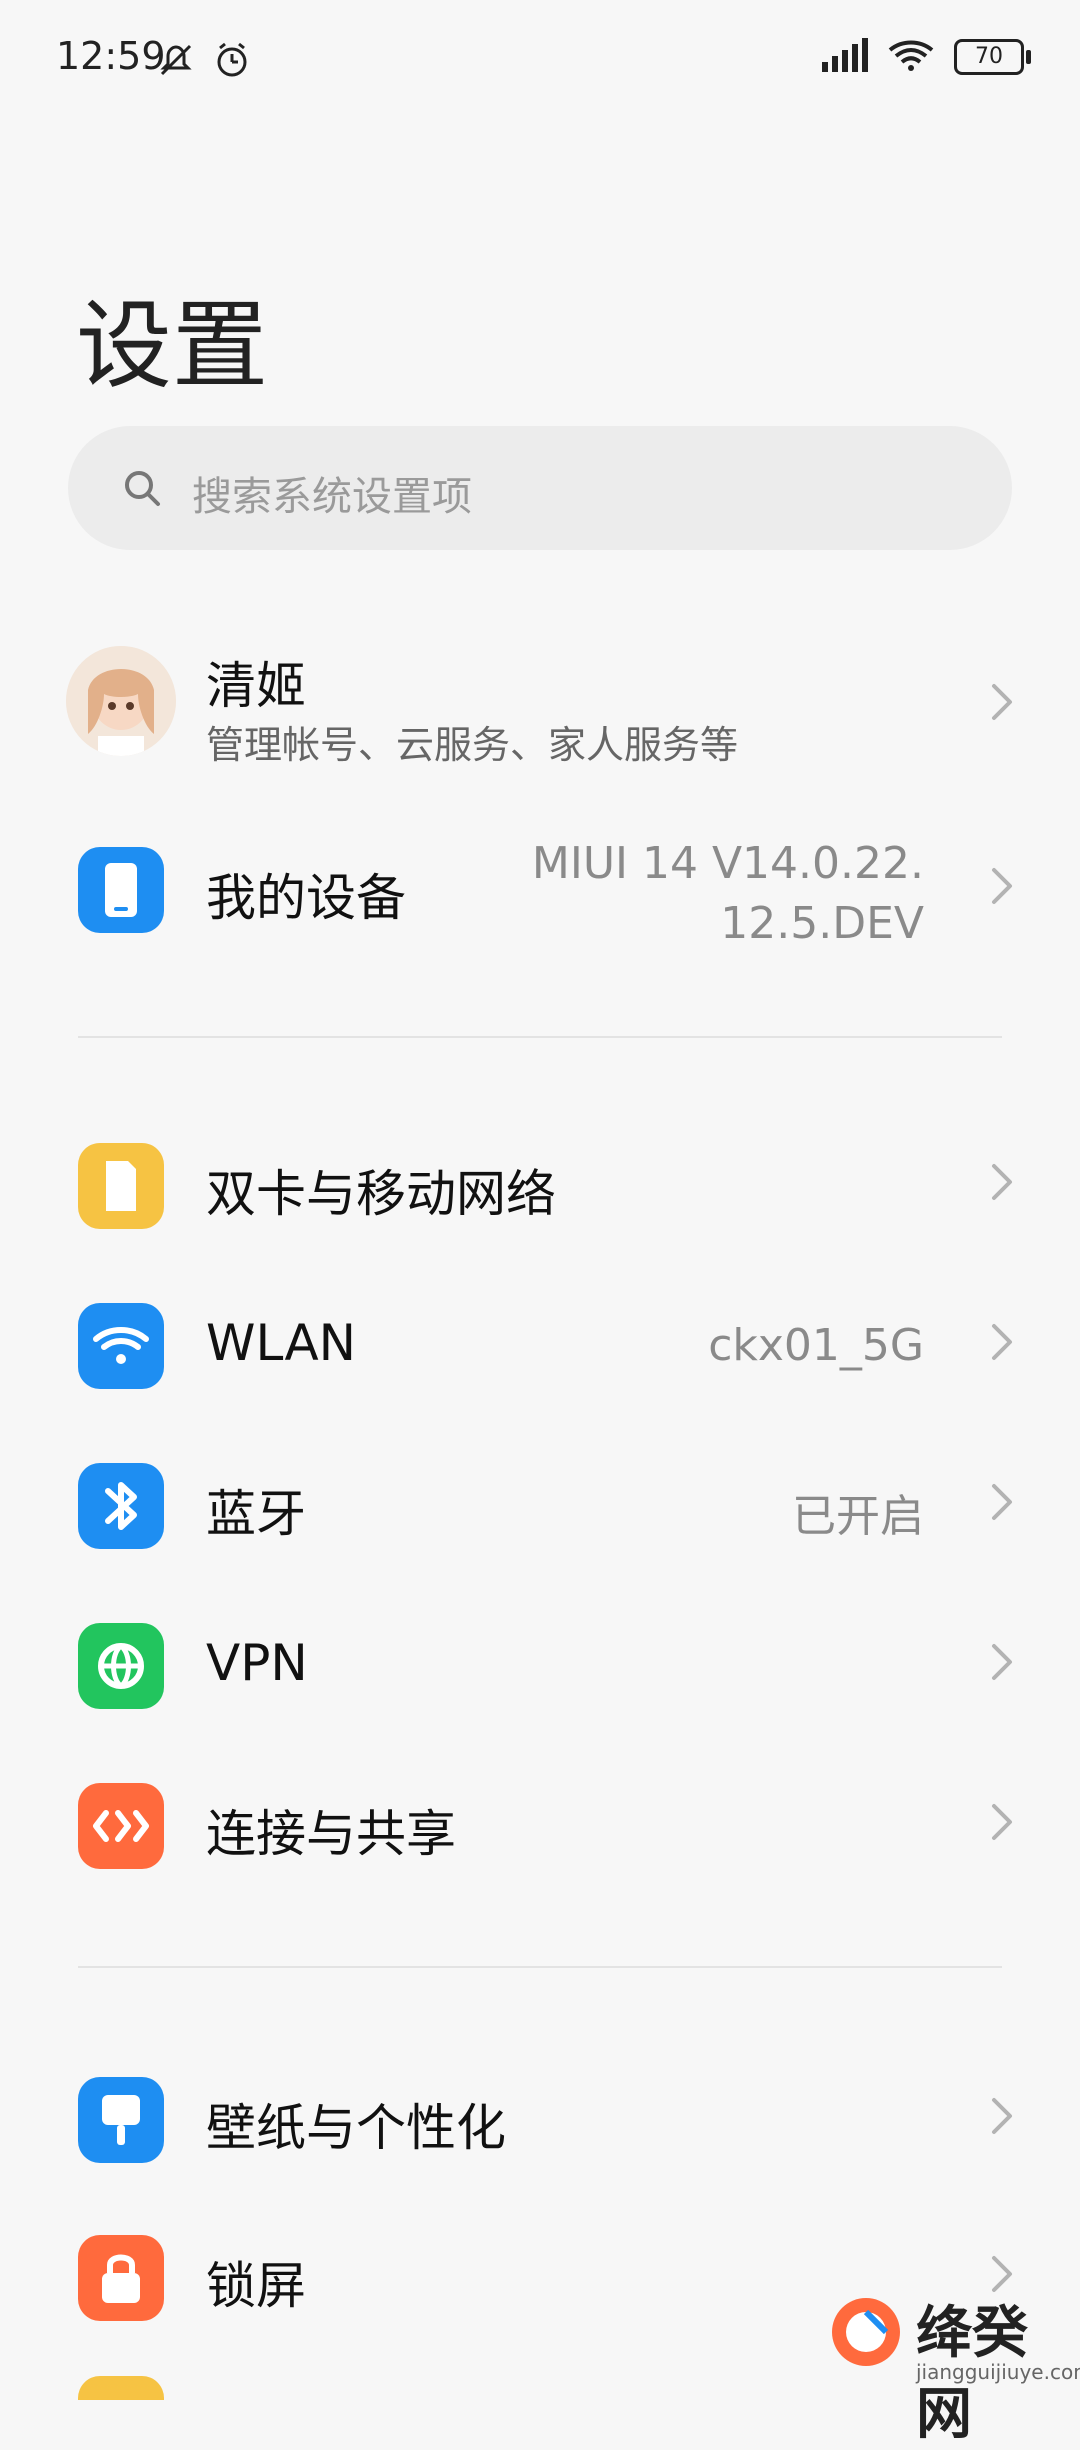 This screenshot has width=1080, height=2450. I want to click on signal-icon, so click(844, 57).